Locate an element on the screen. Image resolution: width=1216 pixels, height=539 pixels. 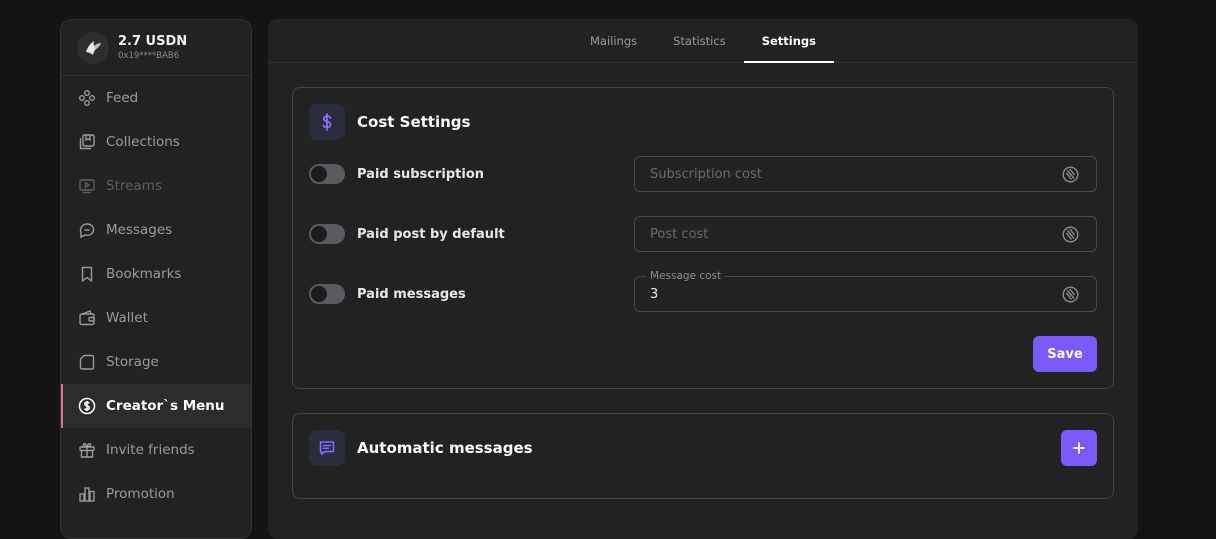
sidebar-item-wallet: Wallet is located at coordinates (156, 318).